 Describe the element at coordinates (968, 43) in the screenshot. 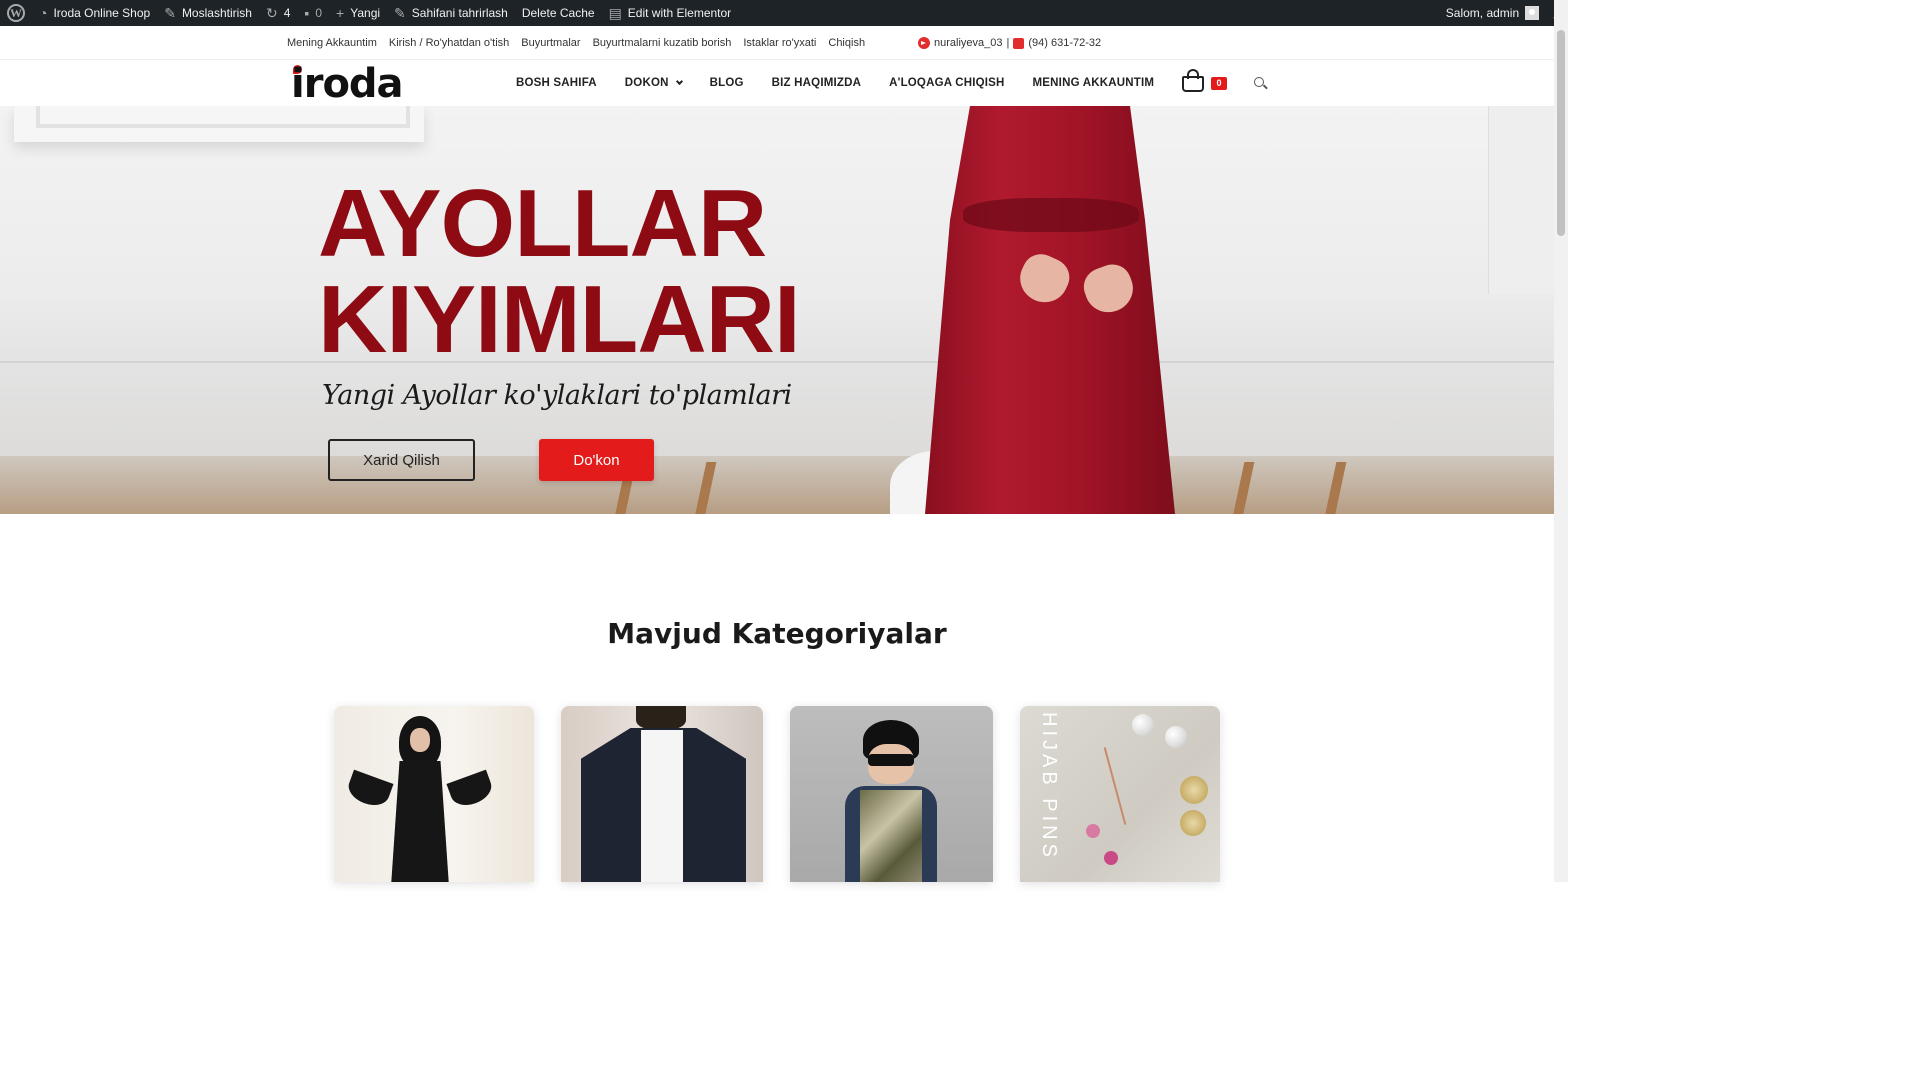

I see `telegram-handle: nuraliyeva_03` at that location.